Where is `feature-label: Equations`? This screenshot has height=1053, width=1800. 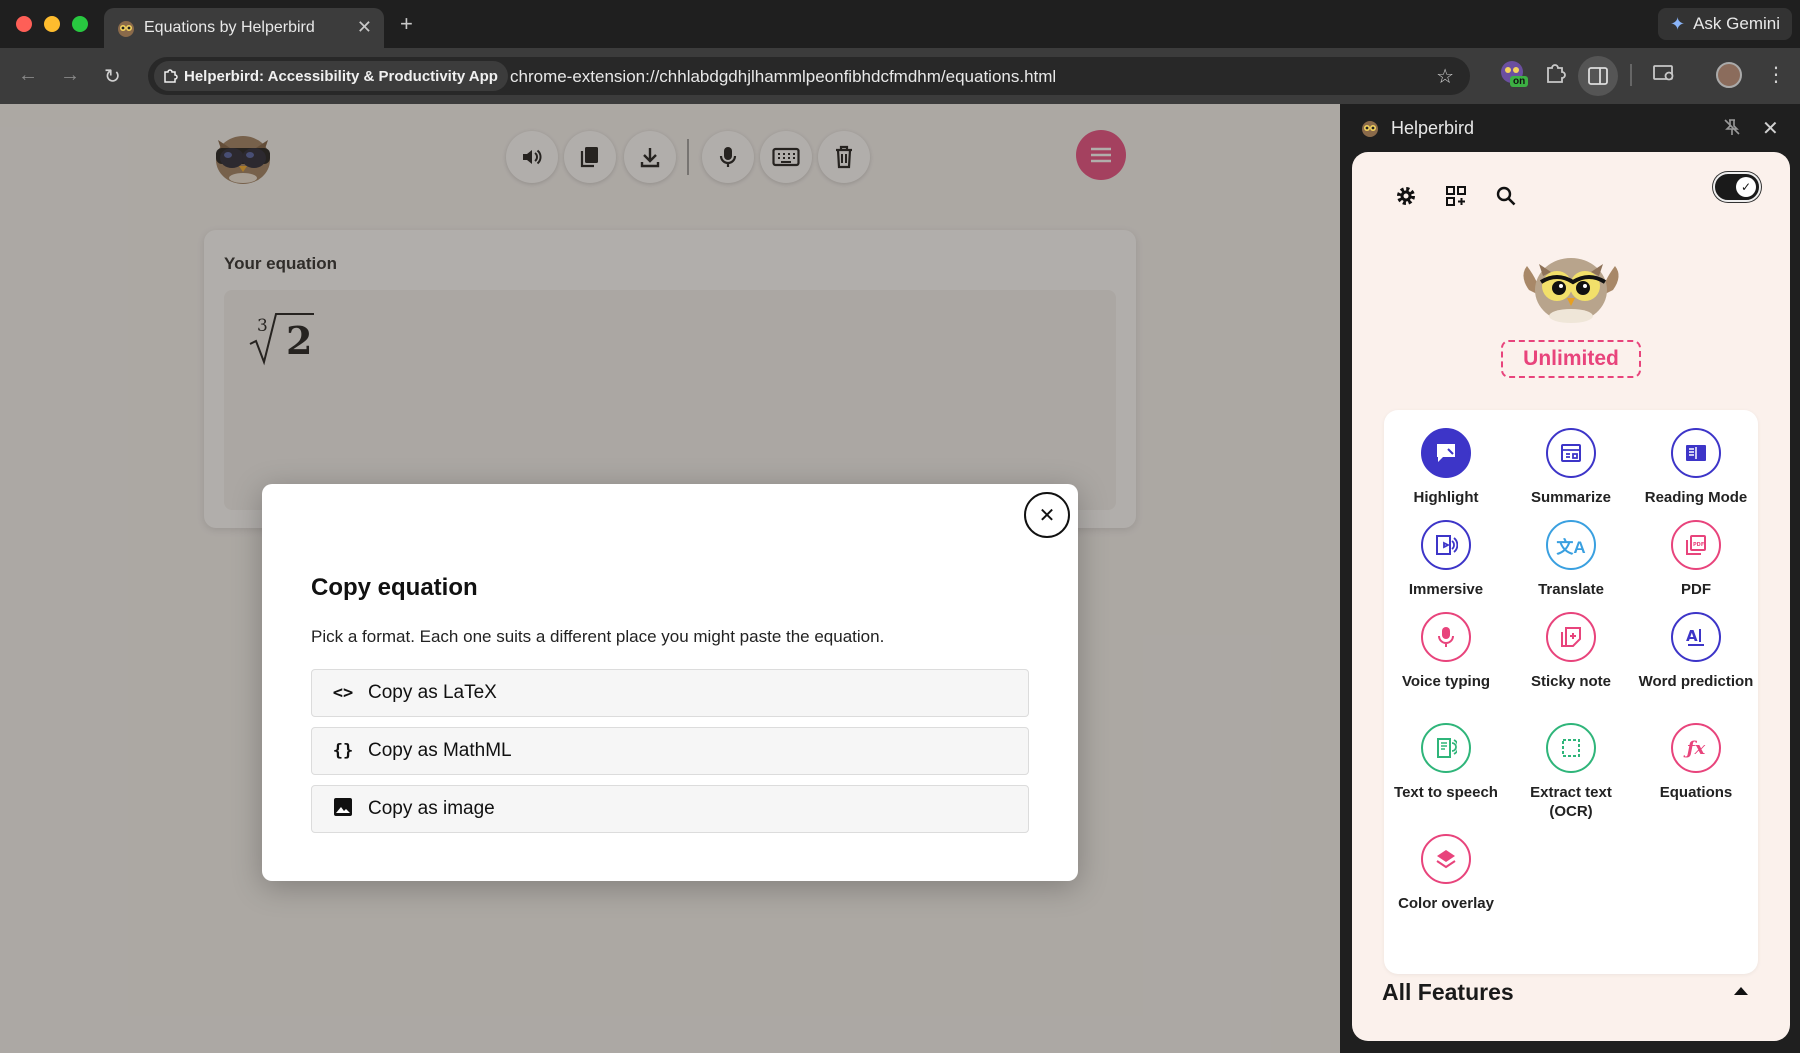
feature-label: Equations is located at coordinates (1696, 792).